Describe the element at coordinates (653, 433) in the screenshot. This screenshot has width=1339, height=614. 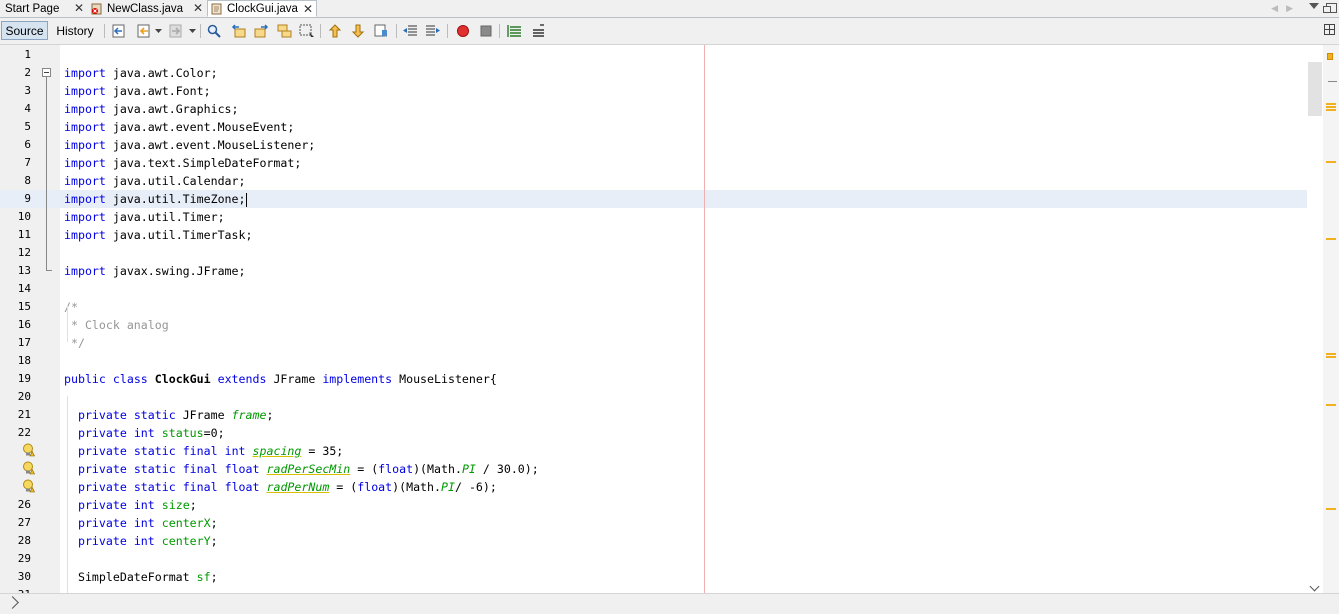
I see `code-line: 22 private int status=0;` at that location.